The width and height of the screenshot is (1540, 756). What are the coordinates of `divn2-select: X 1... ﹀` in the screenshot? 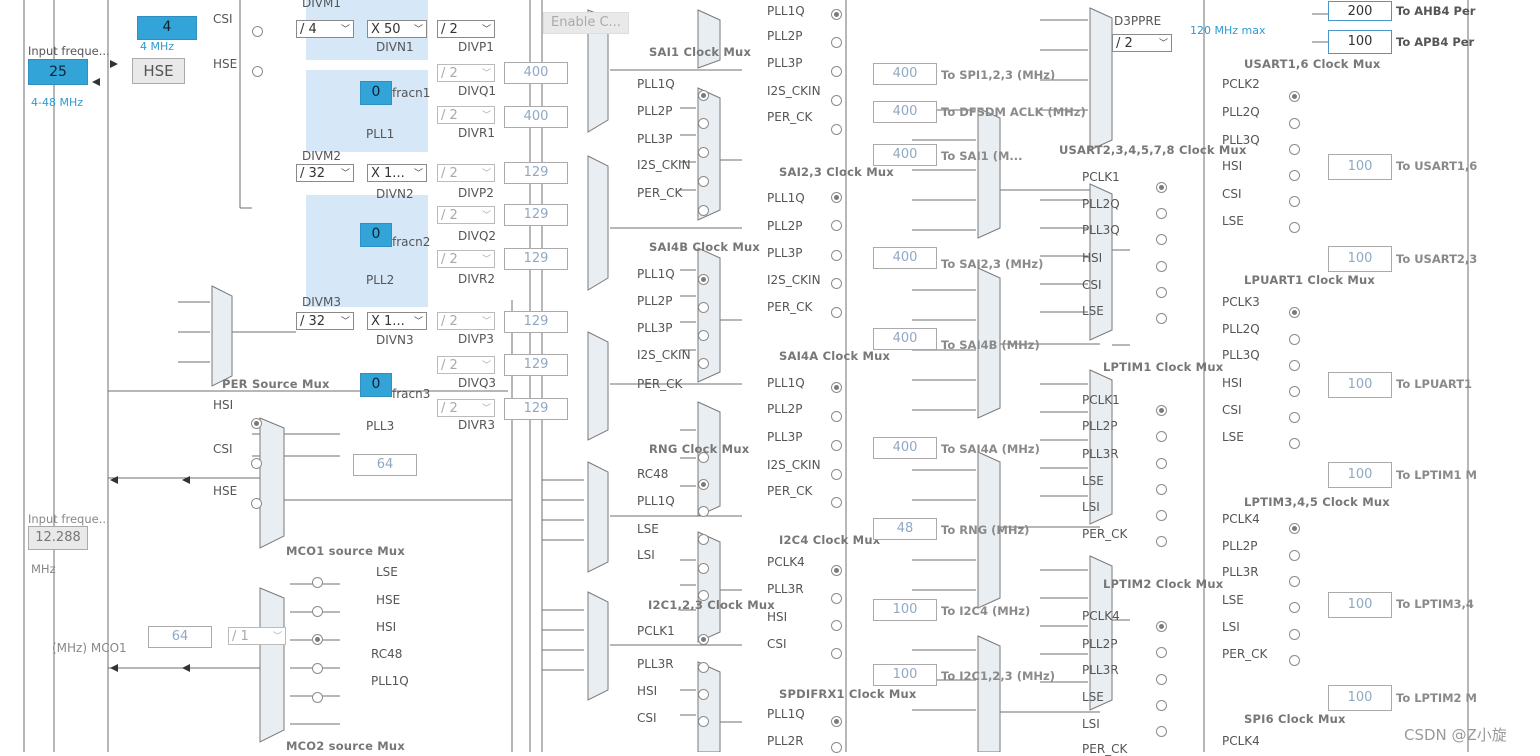 It's located at (397, 173).